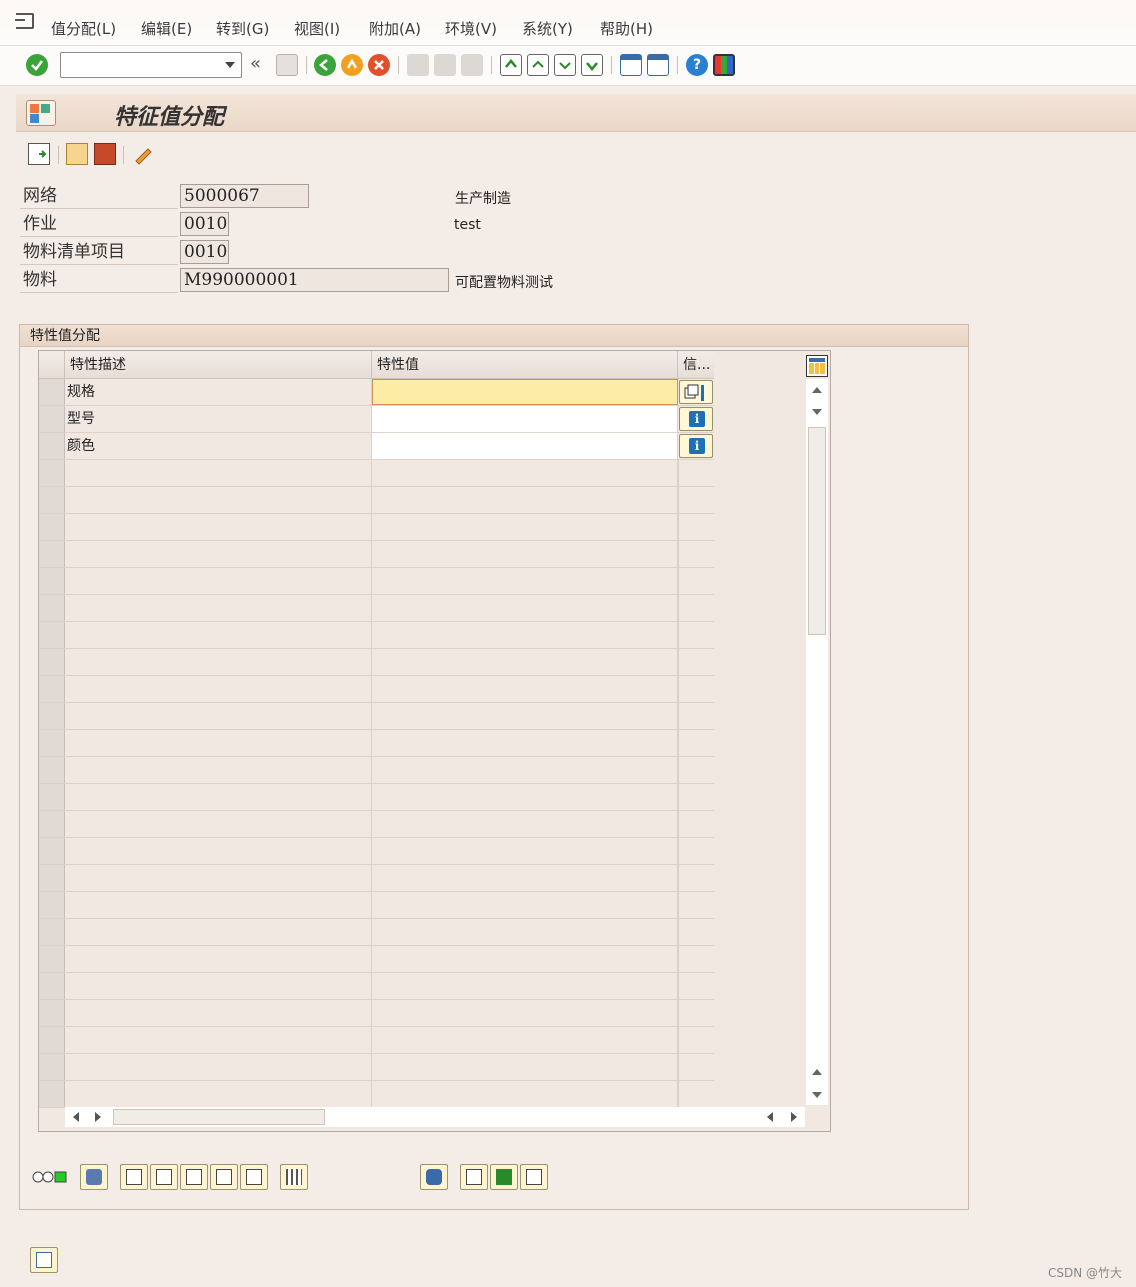 The width and height of the screenshot is (1136, 1287). I want to click on command-field, so click(151, 65).